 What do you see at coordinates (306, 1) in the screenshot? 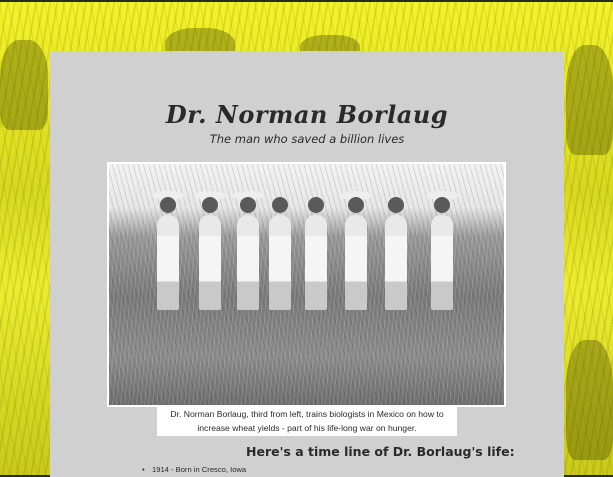
I see `top-dark-band` at bounding box center [306, 1].